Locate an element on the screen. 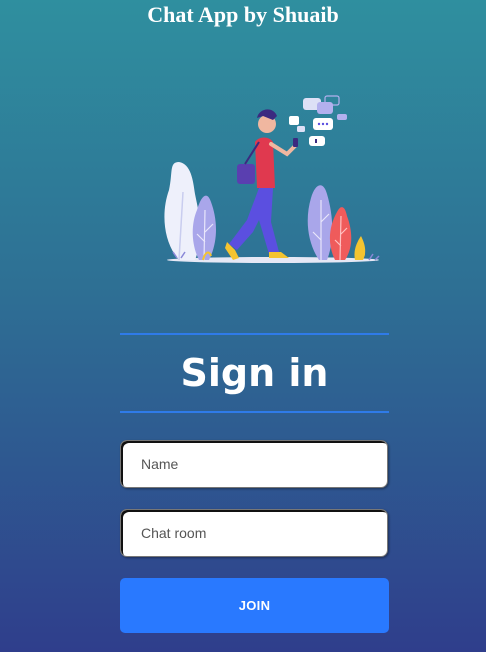 Image resolution: width=486 pixels, height=652 pixels. signin-heading: Sign in is located at coordinates (254, 373).